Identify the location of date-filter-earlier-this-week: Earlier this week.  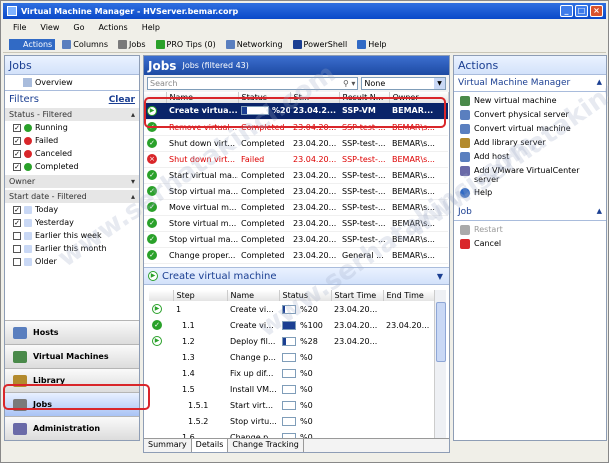
(72, 235).